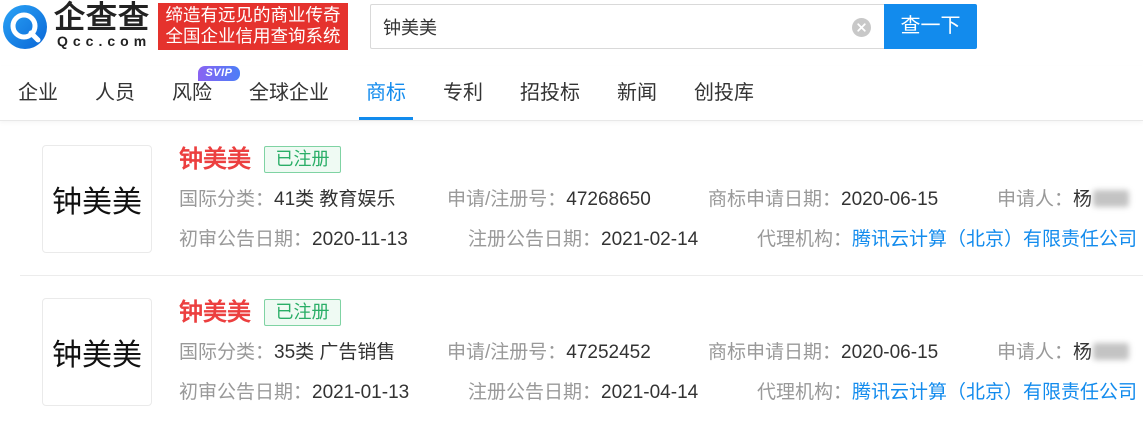 The width and height of the screenshot is (1143, 427). What do you see at coordinates (608, 199) in the screenshot?
I see `field-value: 47268650` at bounding box center [608, 199].